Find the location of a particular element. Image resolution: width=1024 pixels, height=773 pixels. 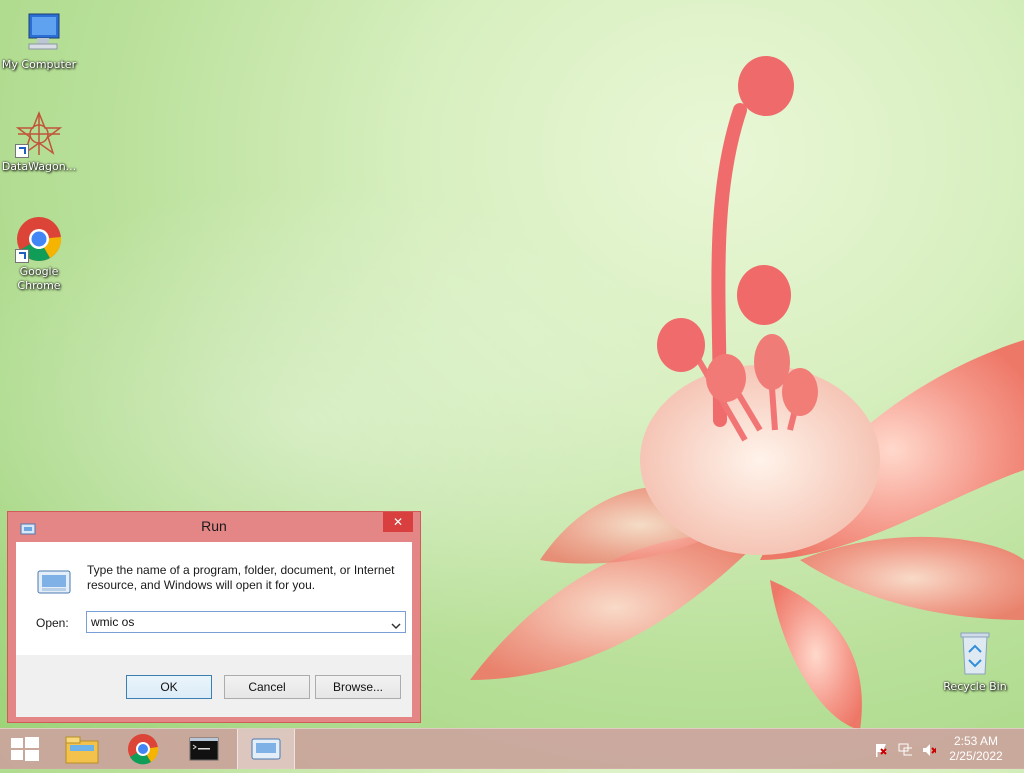

cmd-icon is located at coordinates (204, 749).